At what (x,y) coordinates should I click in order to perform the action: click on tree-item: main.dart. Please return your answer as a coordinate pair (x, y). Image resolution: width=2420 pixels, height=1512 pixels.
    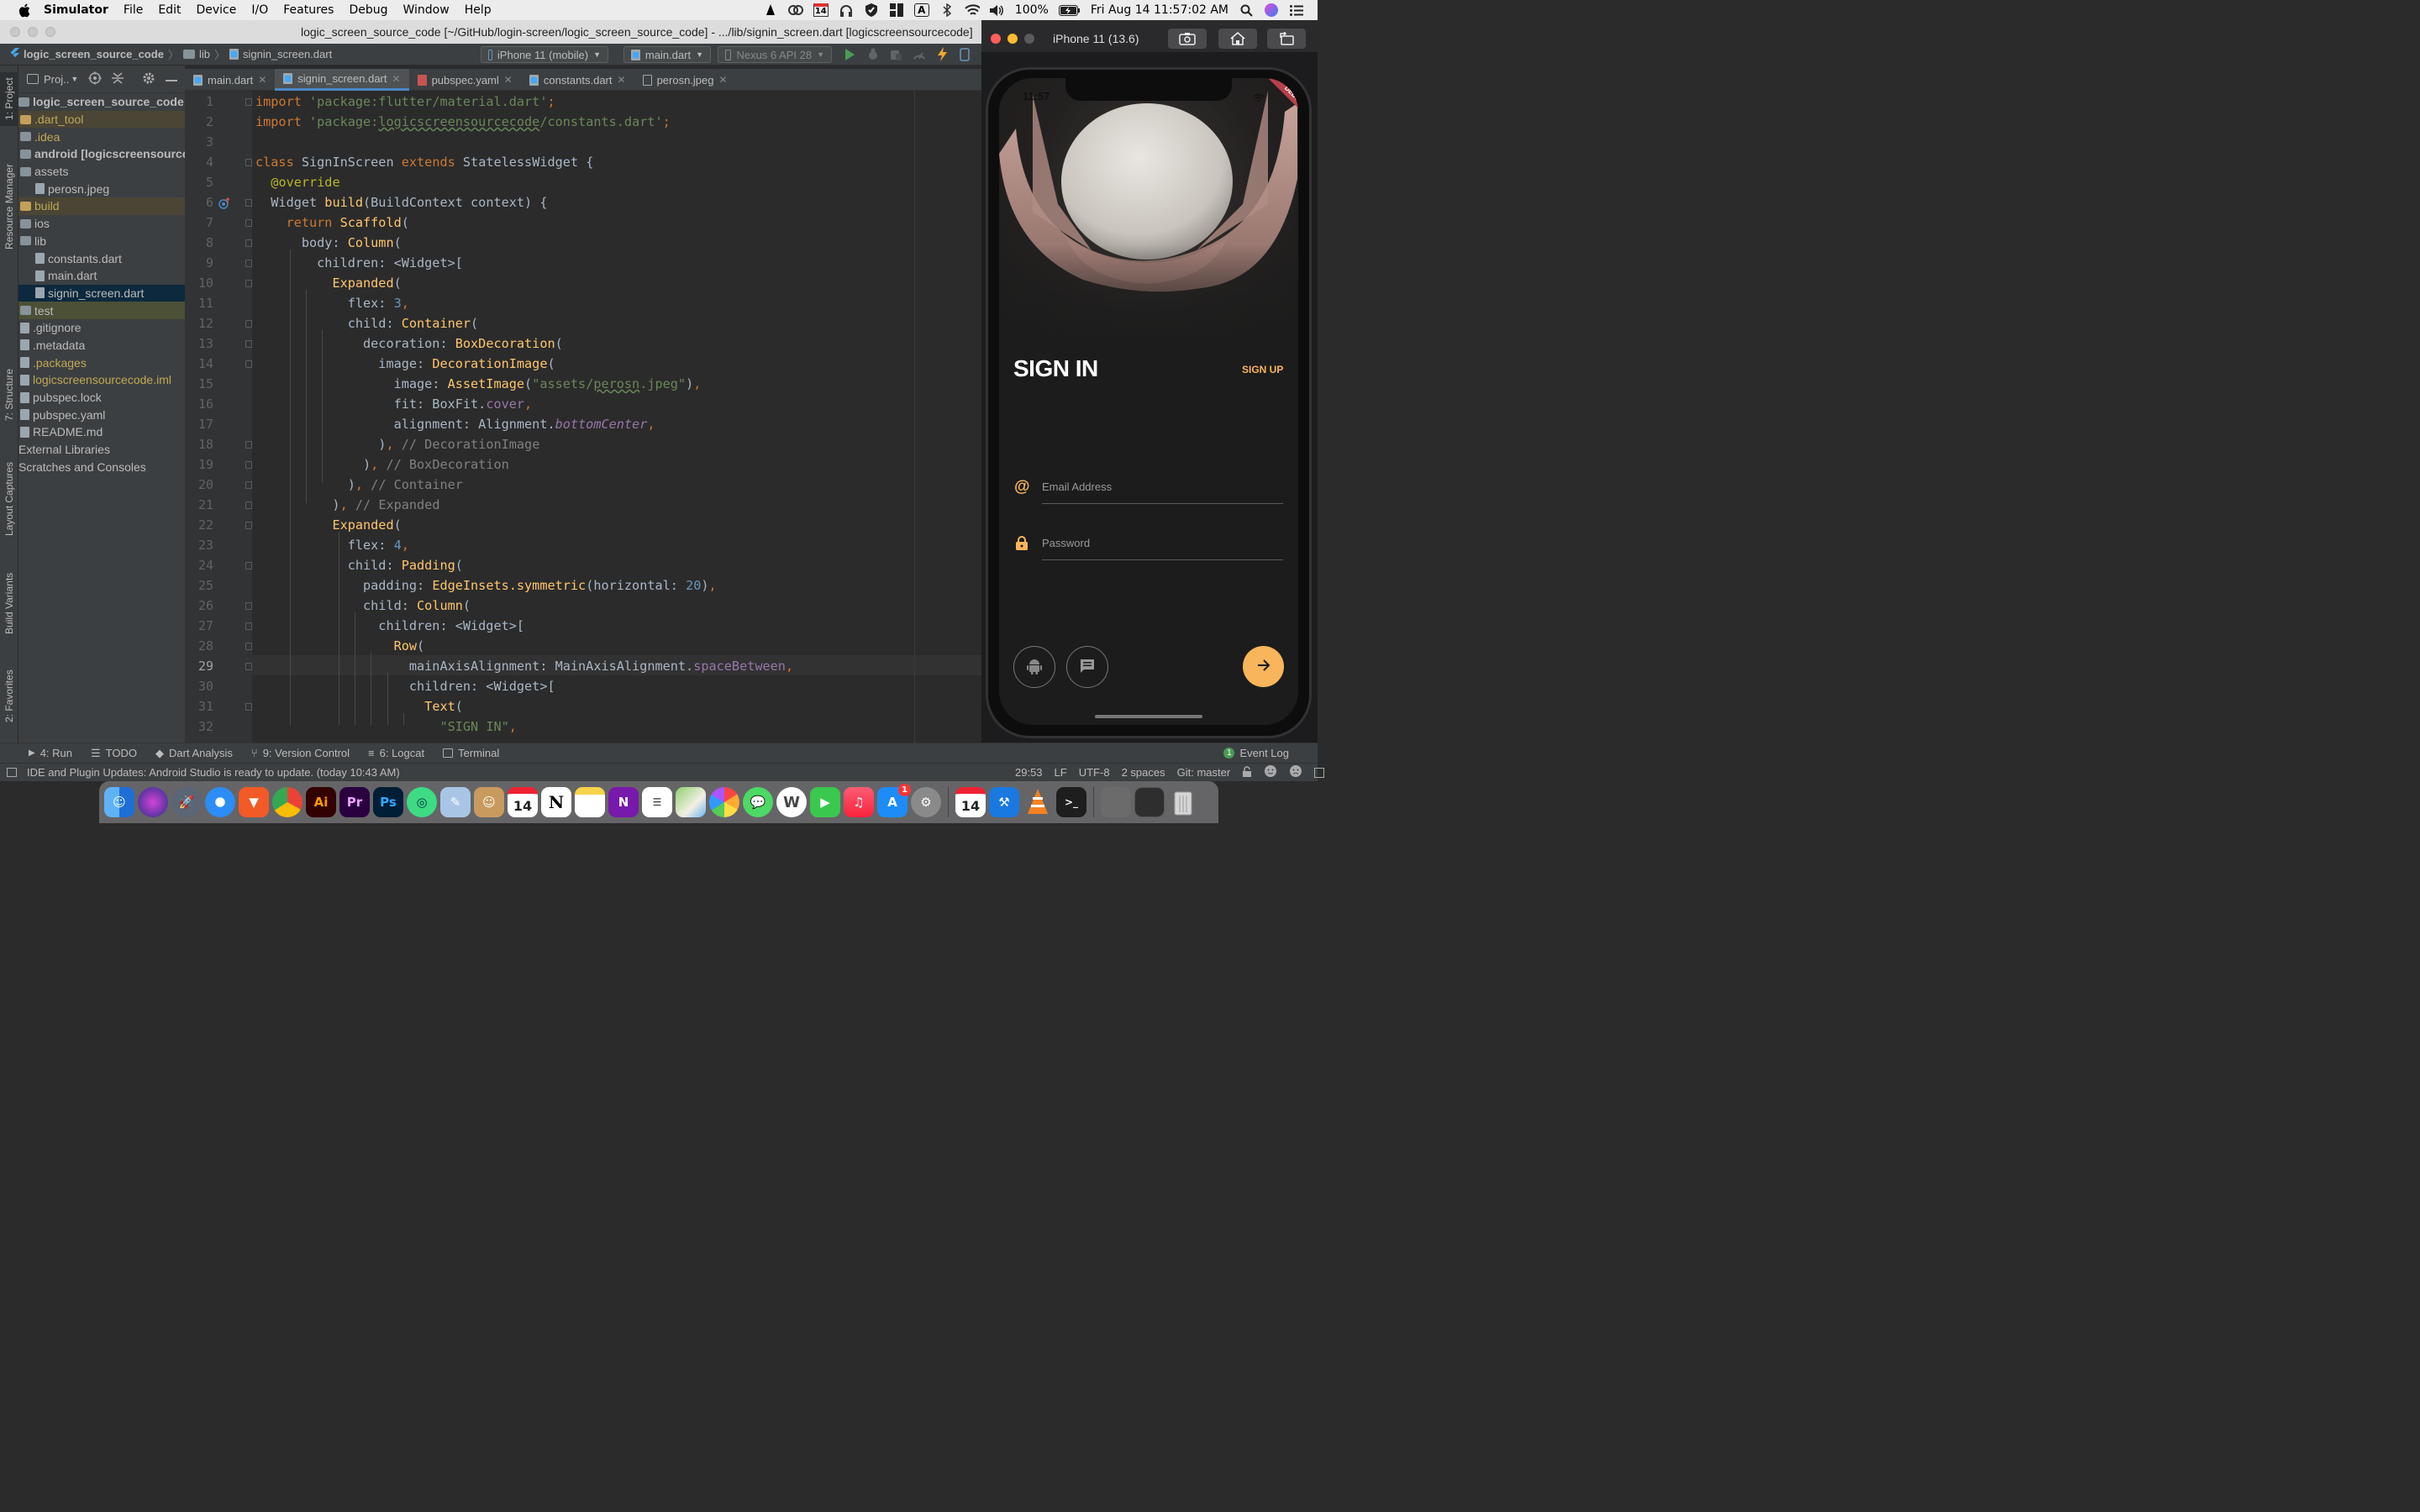
    Looking at the image, I should click on (101, 276).